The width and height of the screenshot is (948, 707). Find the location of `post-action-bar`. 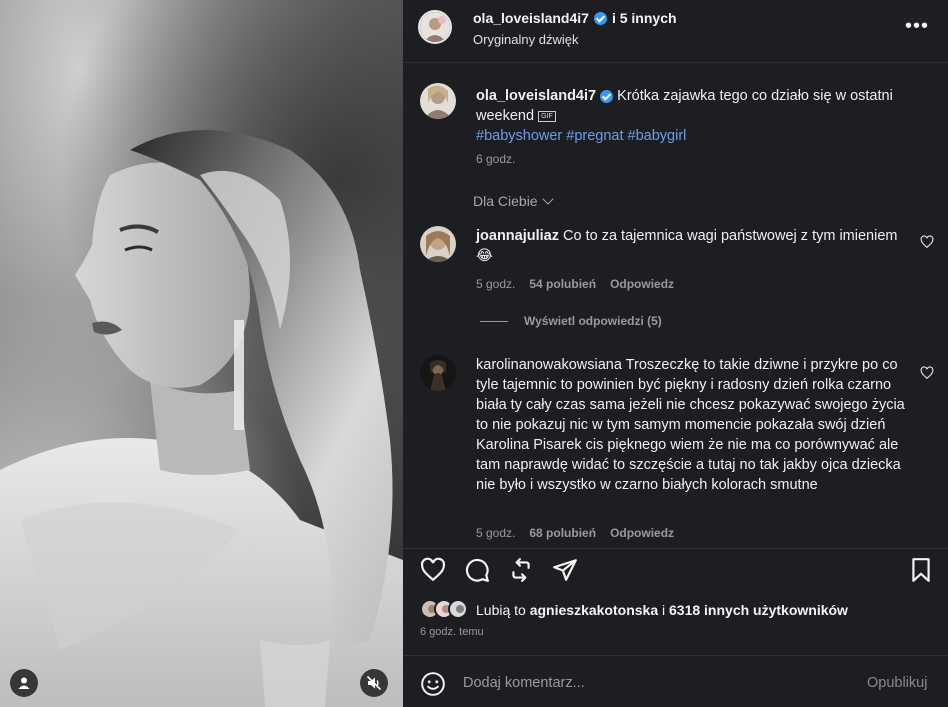

post-action-bar is located at coordinates (675, 568).